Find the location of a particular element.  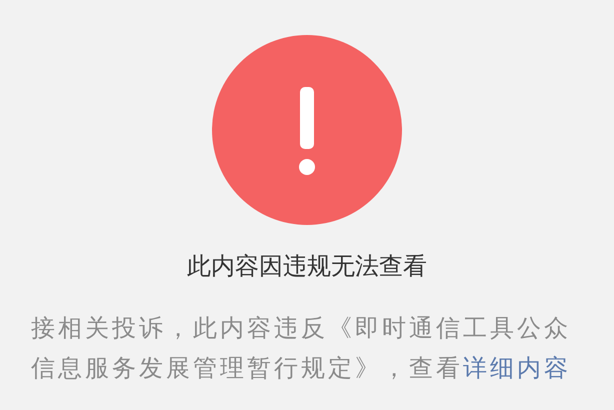

error-title: 此内容因违规无法查看 is located at coordinates (307, 266).